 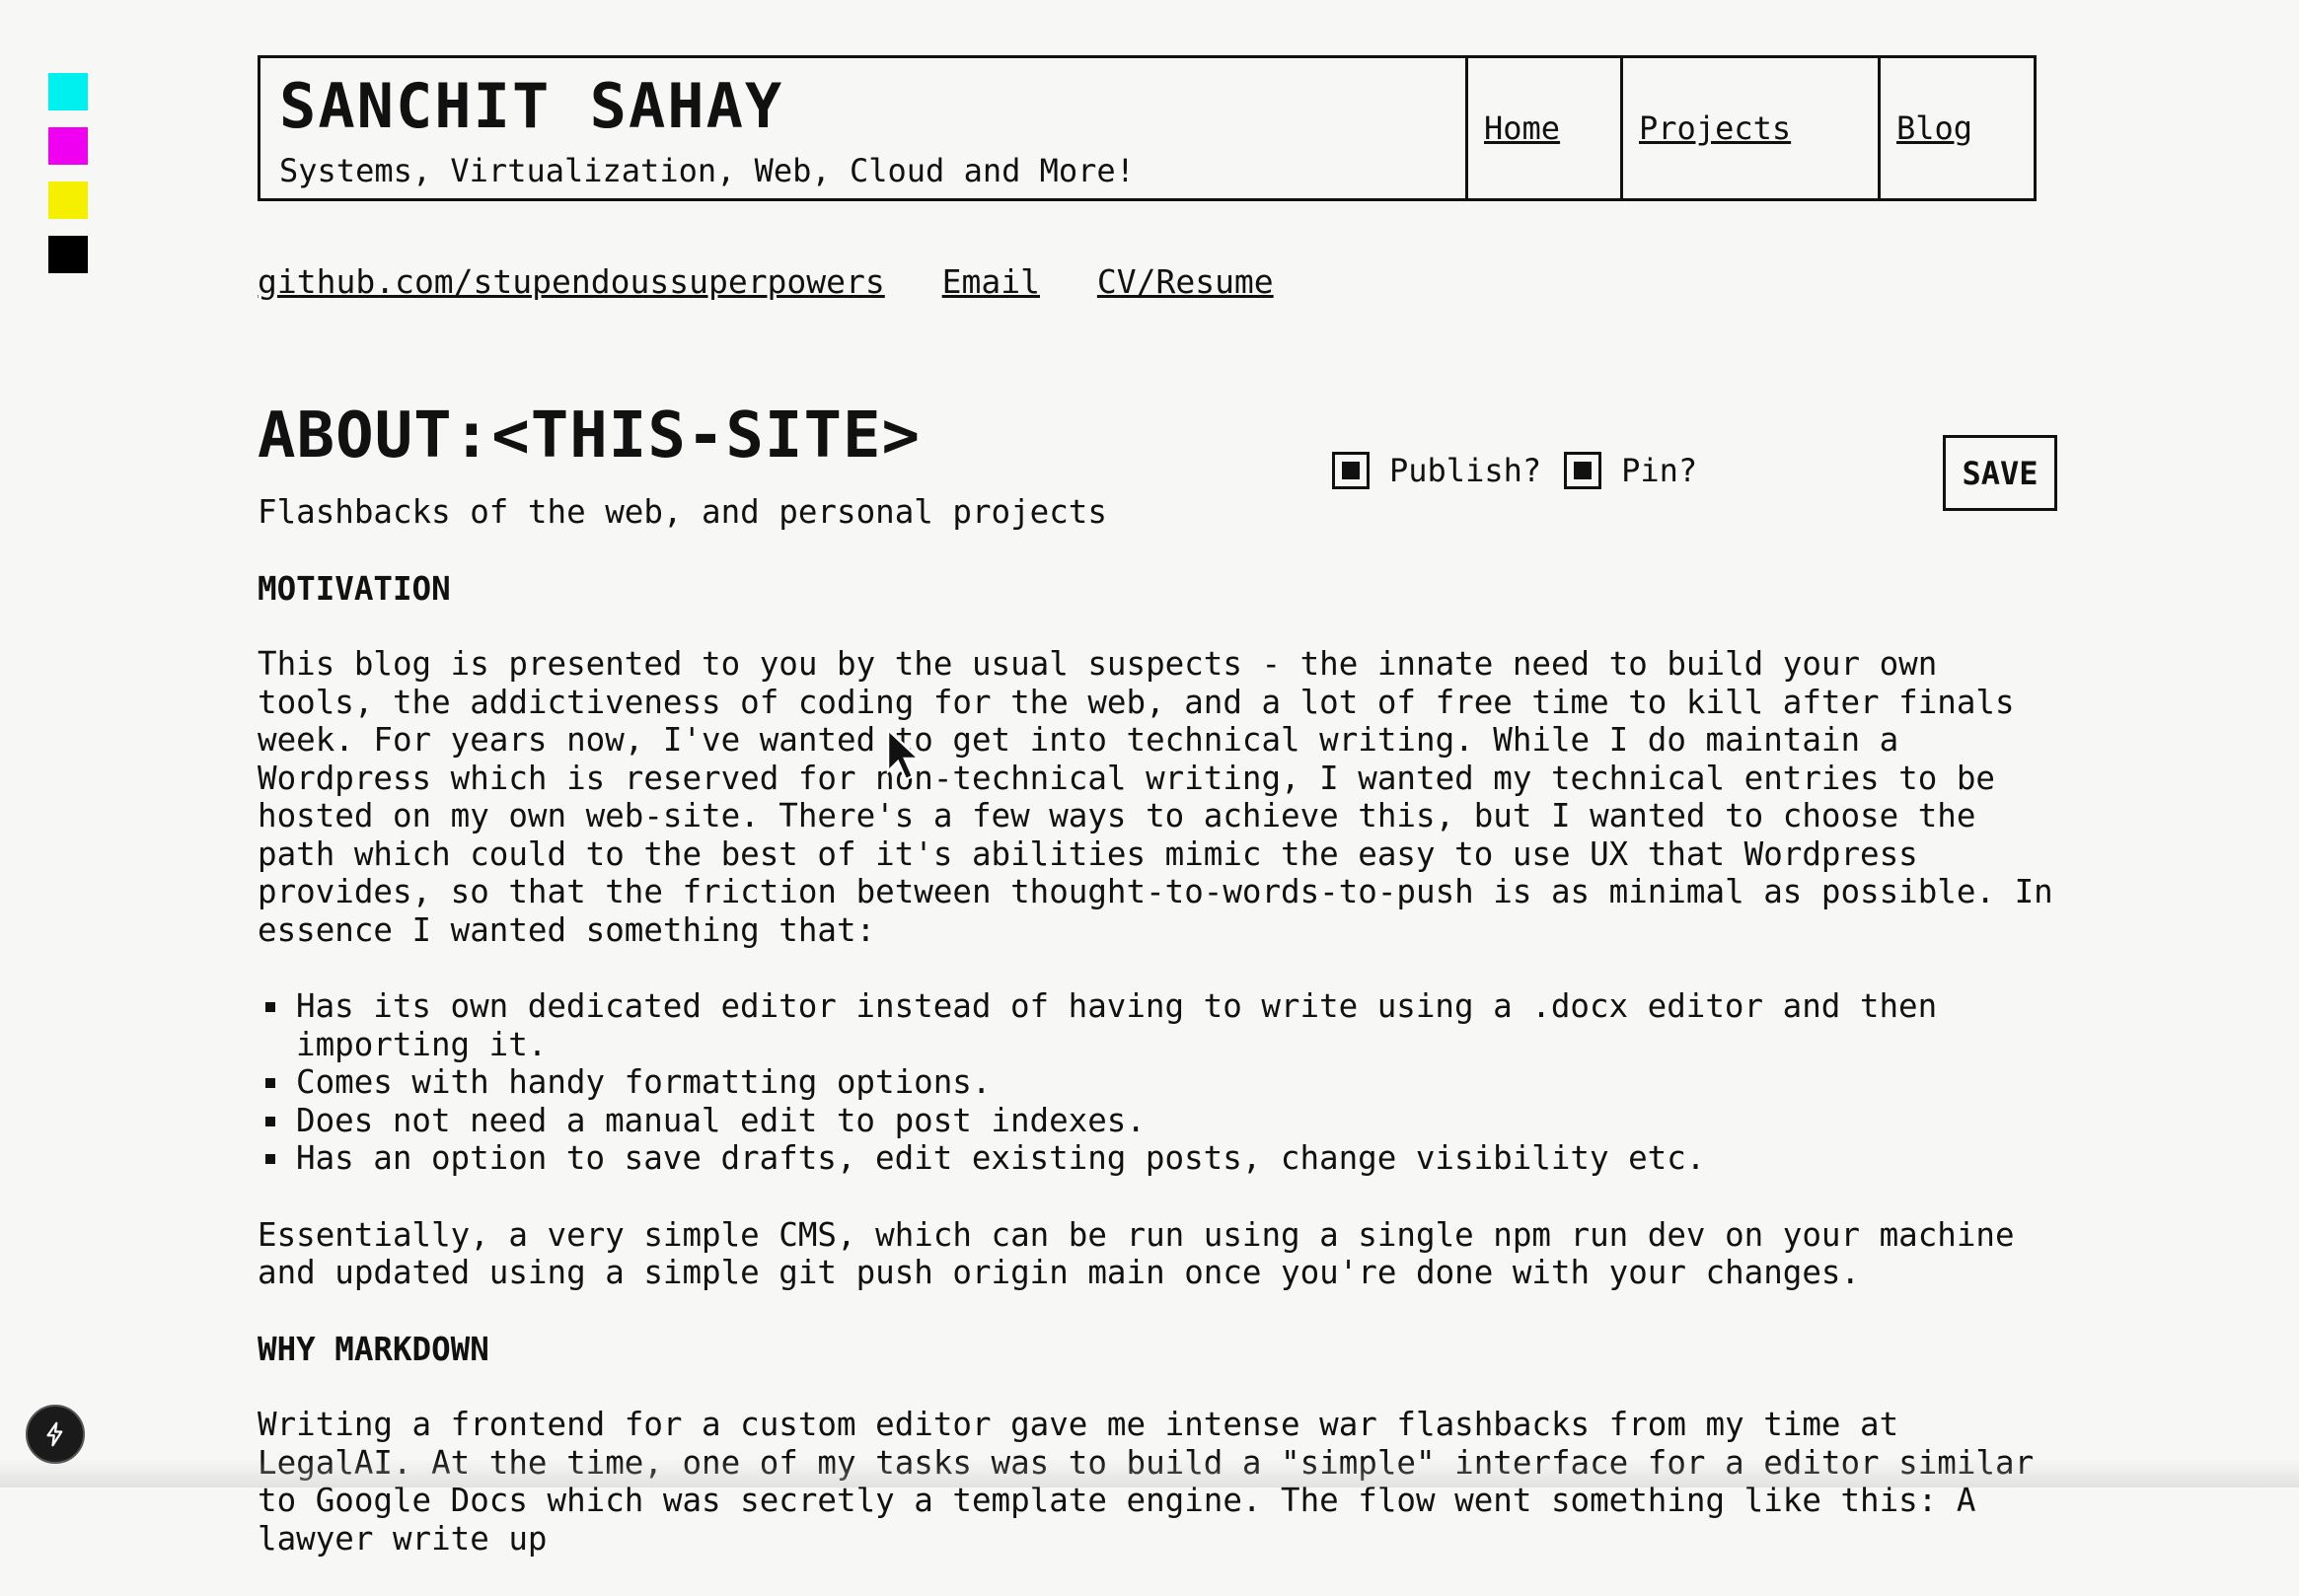 I want to click on nav-blog-link: Blog, so click(x=1934, y=128).